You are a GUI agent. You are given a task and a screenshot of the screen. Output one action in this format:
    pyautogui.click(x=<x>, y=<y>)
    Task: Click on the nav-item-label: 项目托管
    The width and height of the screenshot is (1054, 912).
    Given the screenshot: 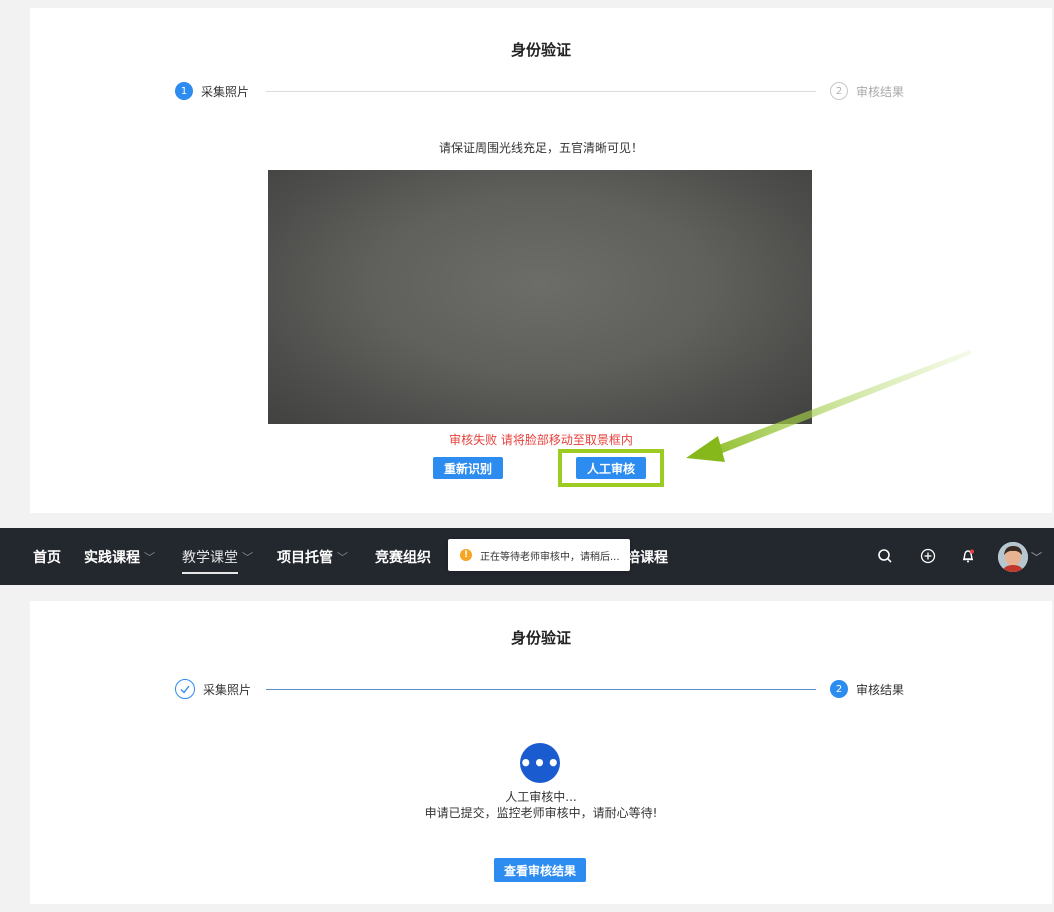 What is the action you would take?
    pyautogui.click(x=305, y=557)
    